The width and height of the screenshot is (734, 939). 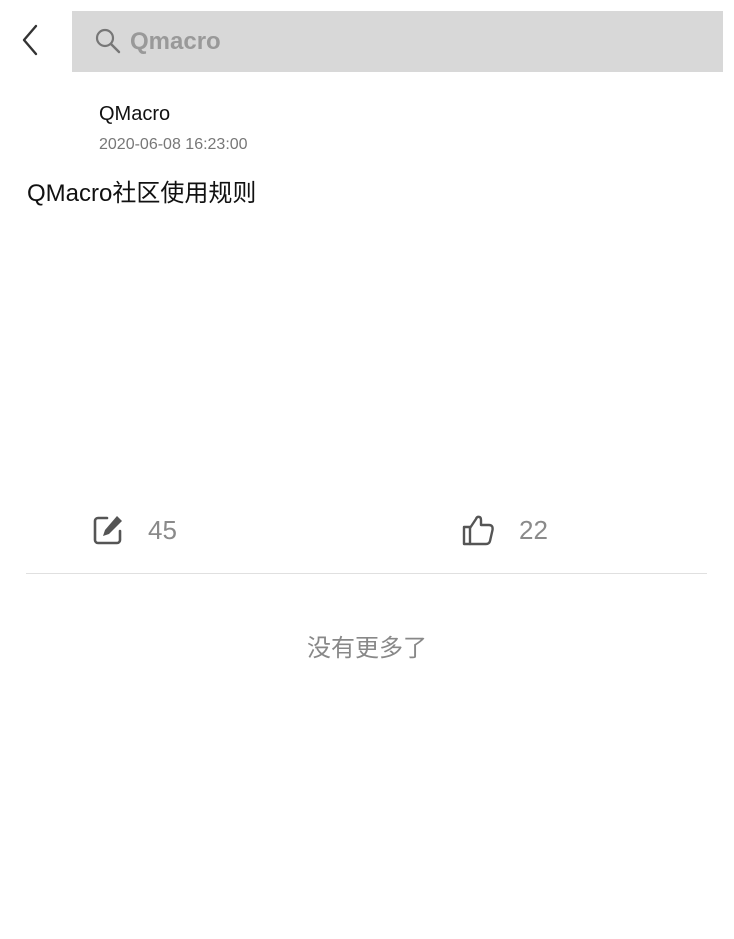 I want to click on comment-button: 45, so click(x=133, y=530).